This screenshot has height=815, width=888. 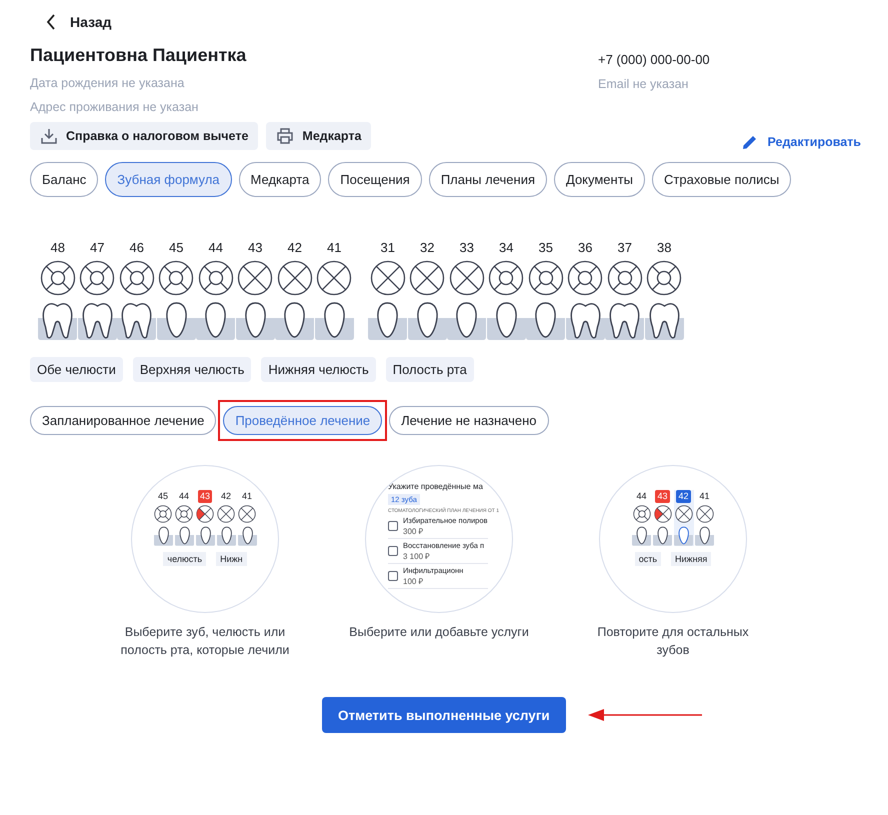 What do you see at coordinates (427, 248) in the screenshot?
I see `tooth-number: 32` at bounding box center [427, 248].